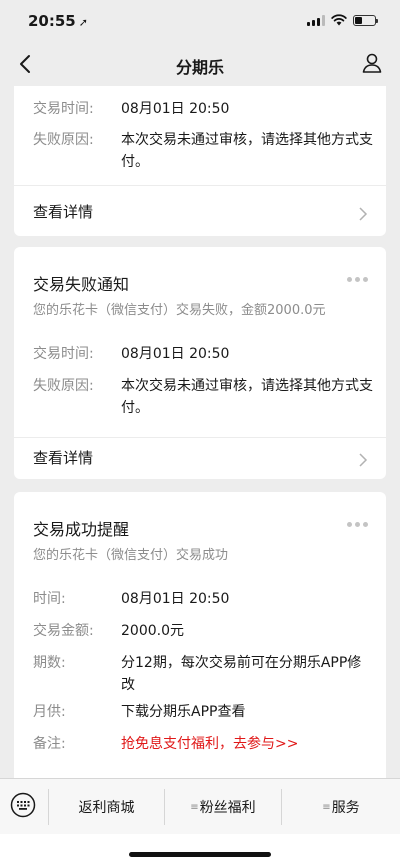  Describe the element at coordinates (83, 22) in the screenshot. I see `location-arrow-icon: ➚` at that location.